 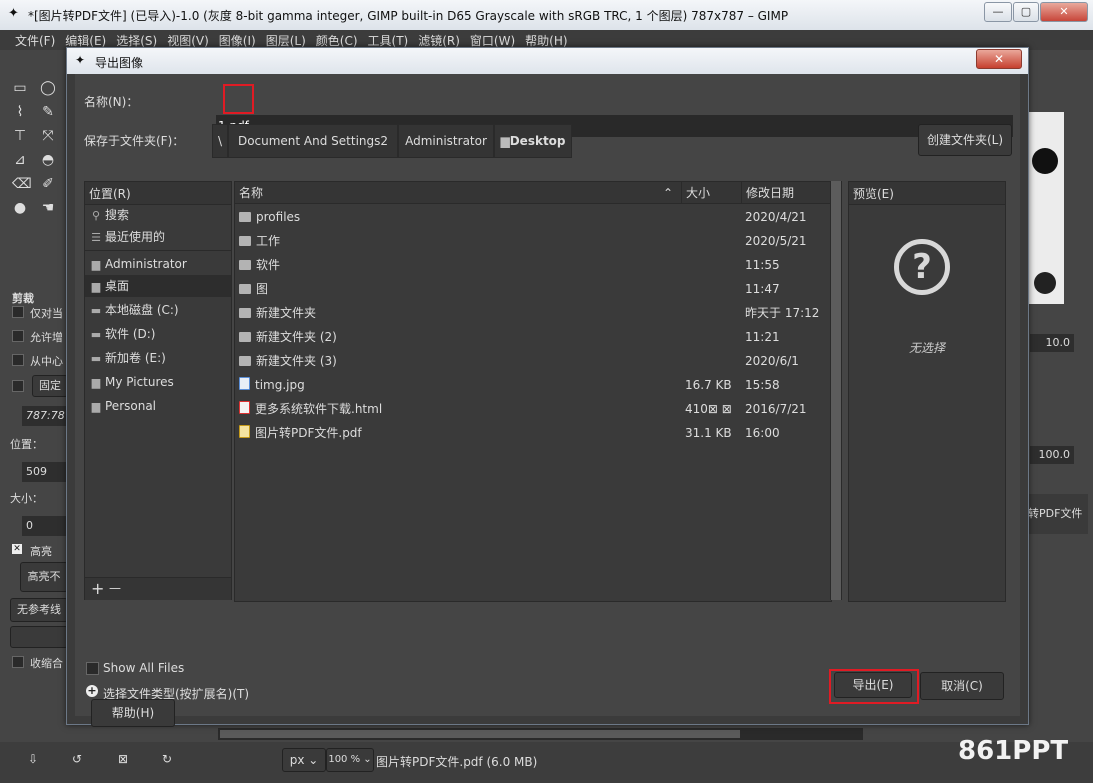 What do you see at coordinates (770, 193) in the screenshot?
I see `column-modified-label: 修改日期` at bounding box center [770, 193].